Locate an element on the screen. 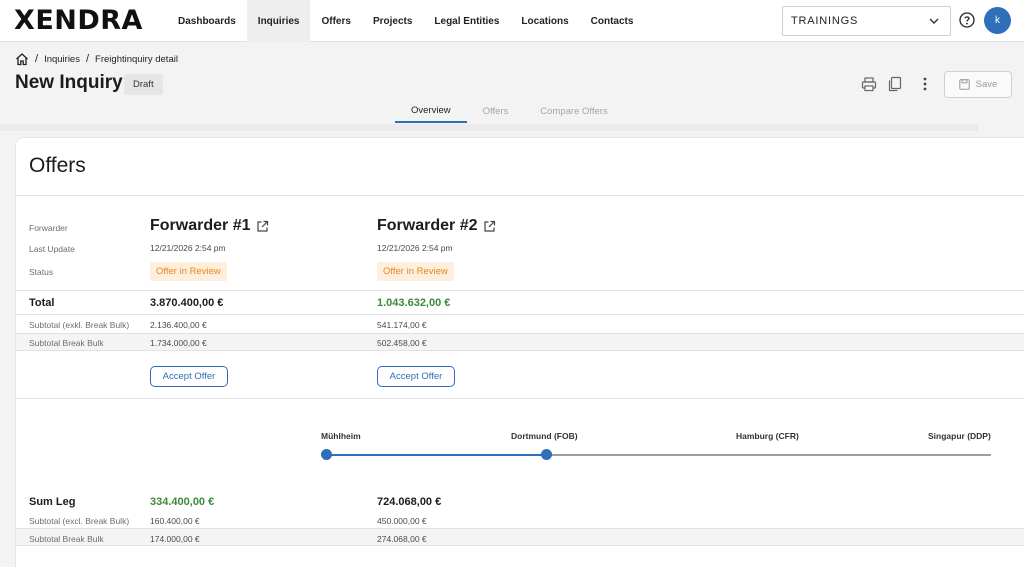  route-stop-2: Dortmund (FOB) is located at coordinates (544, 436).